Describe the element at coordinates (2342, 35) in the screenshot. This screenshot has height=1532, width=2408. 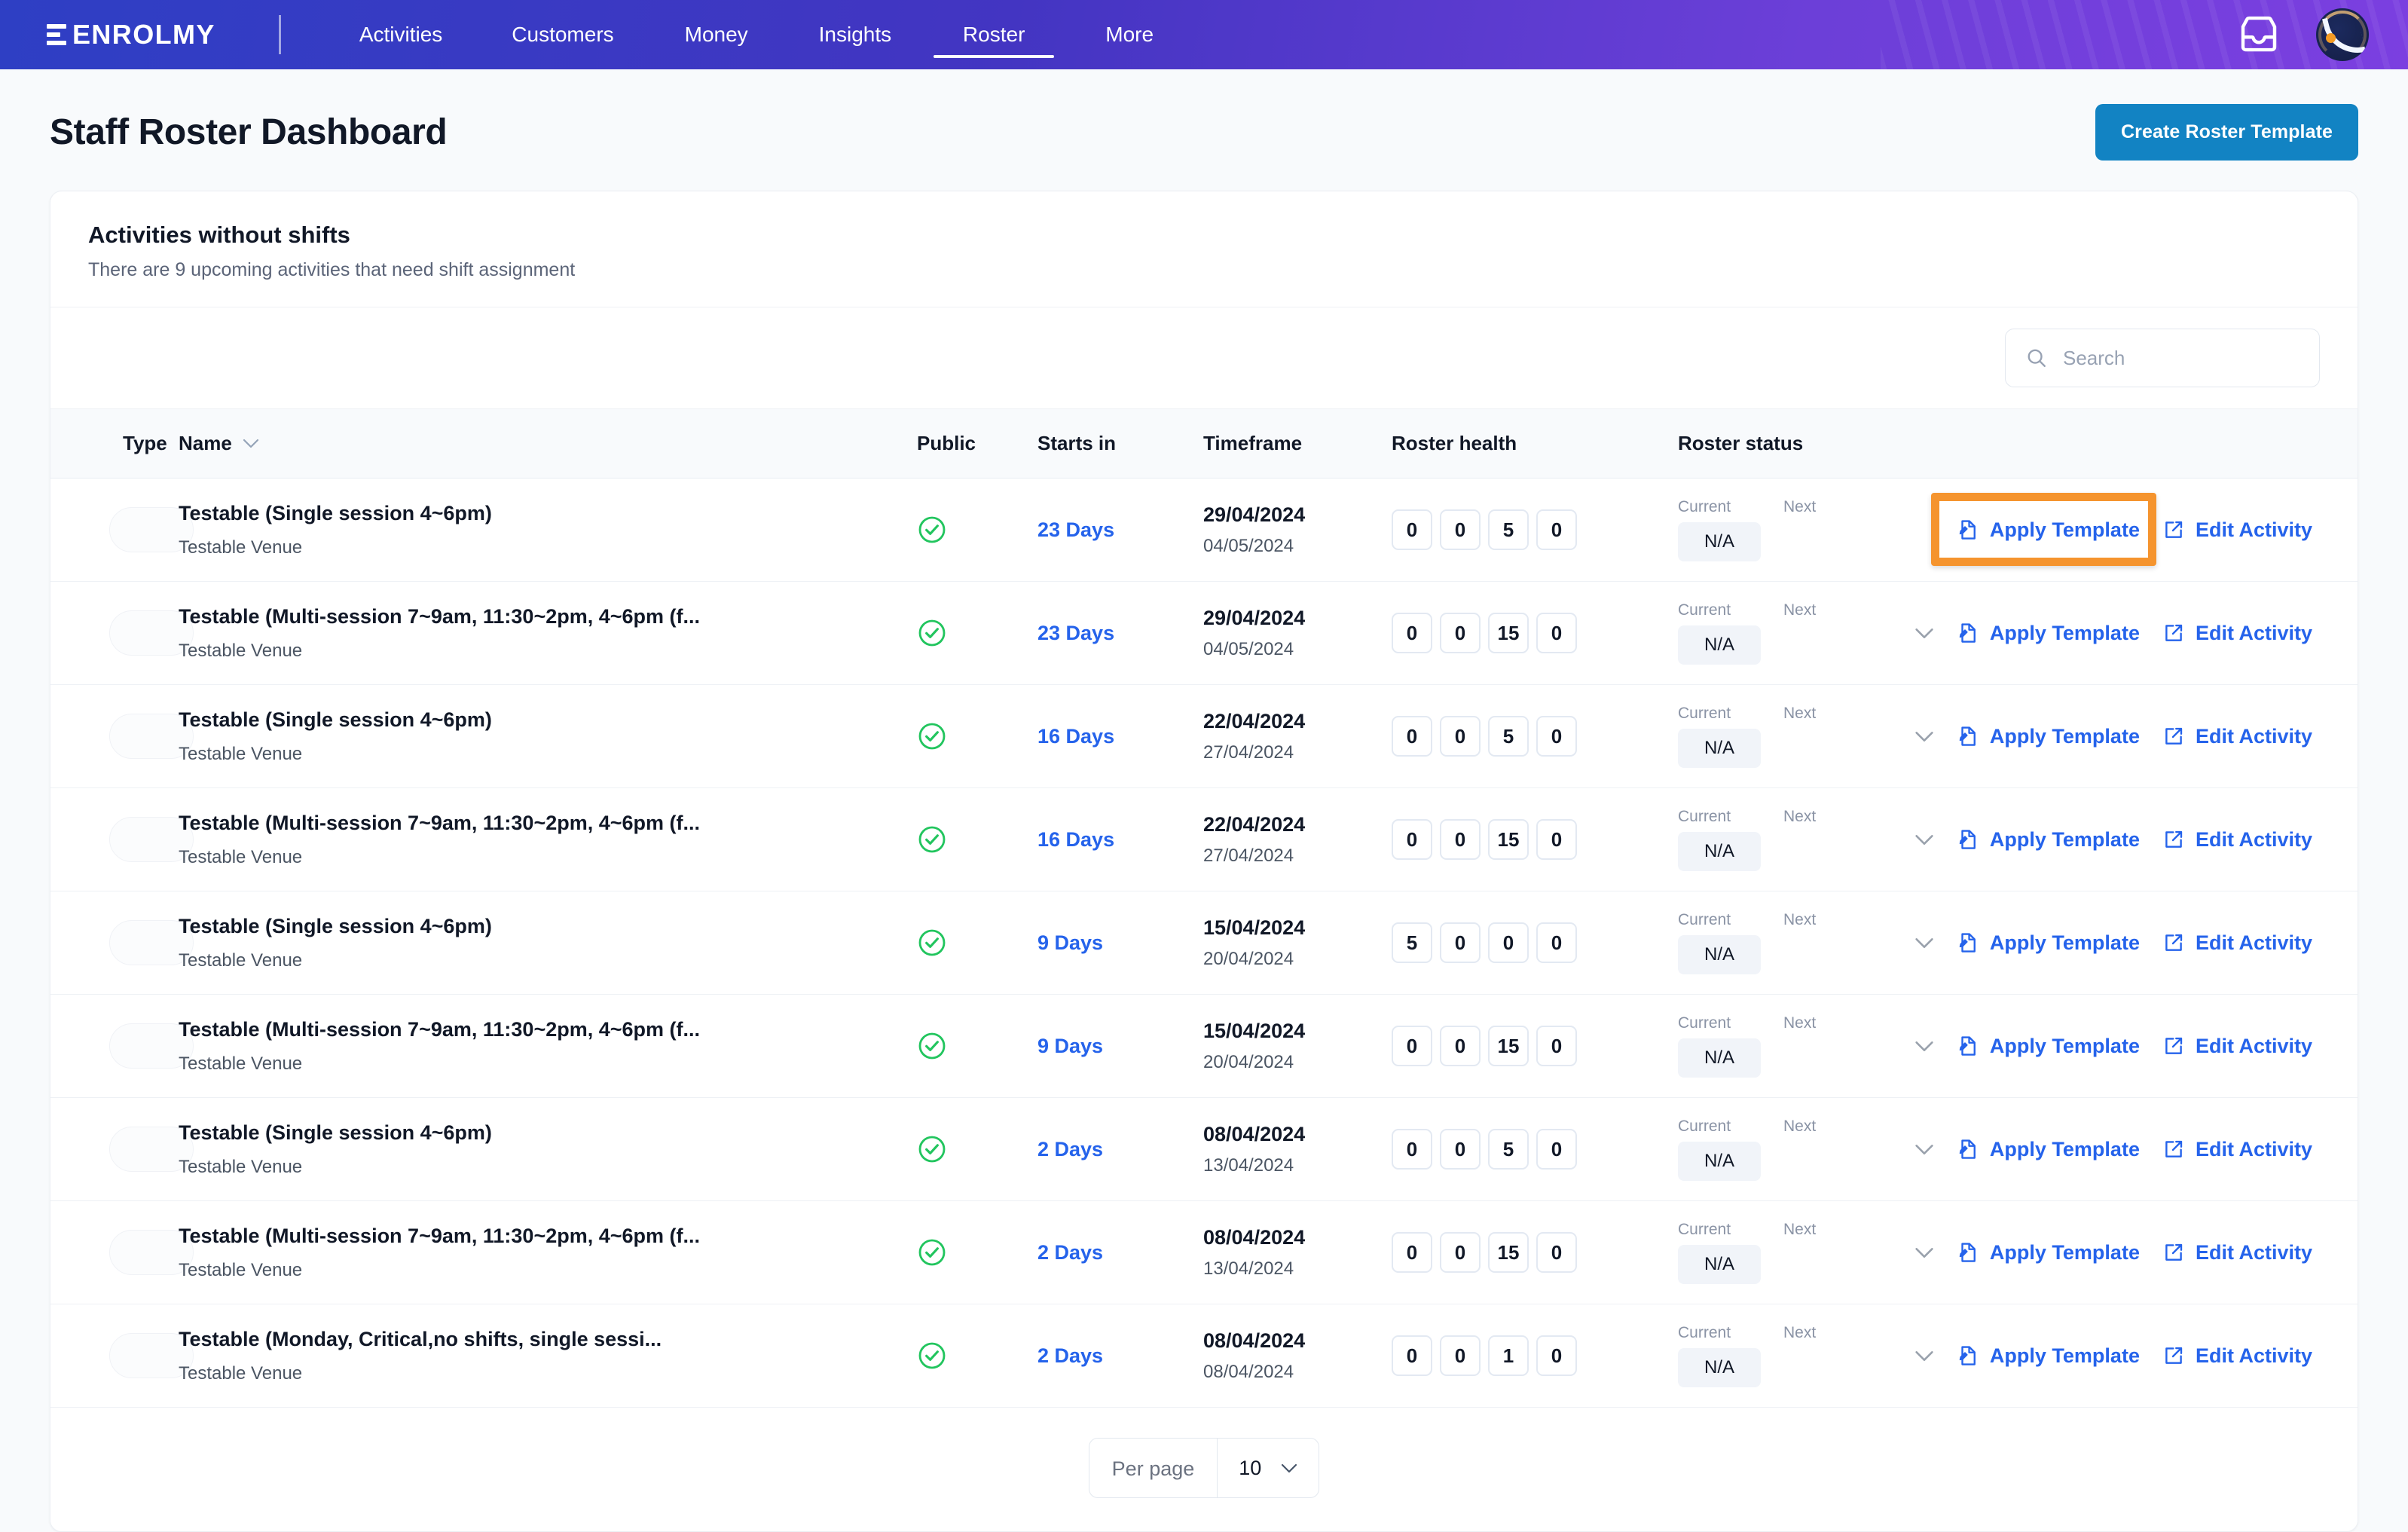
I see `avatar` at that location.